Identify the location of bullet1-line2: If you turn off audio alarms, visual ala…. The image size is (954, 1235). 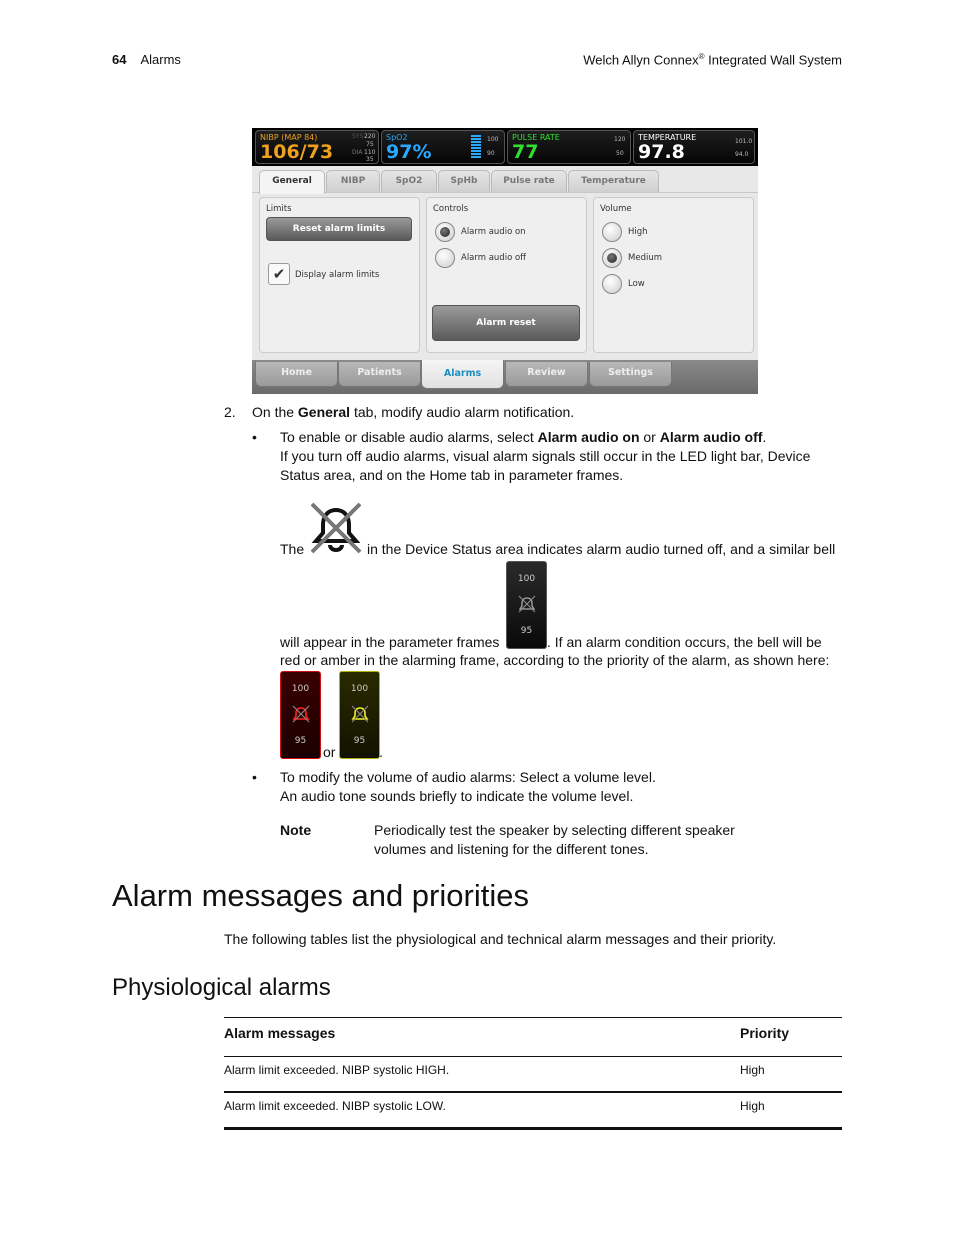
(545, 456).